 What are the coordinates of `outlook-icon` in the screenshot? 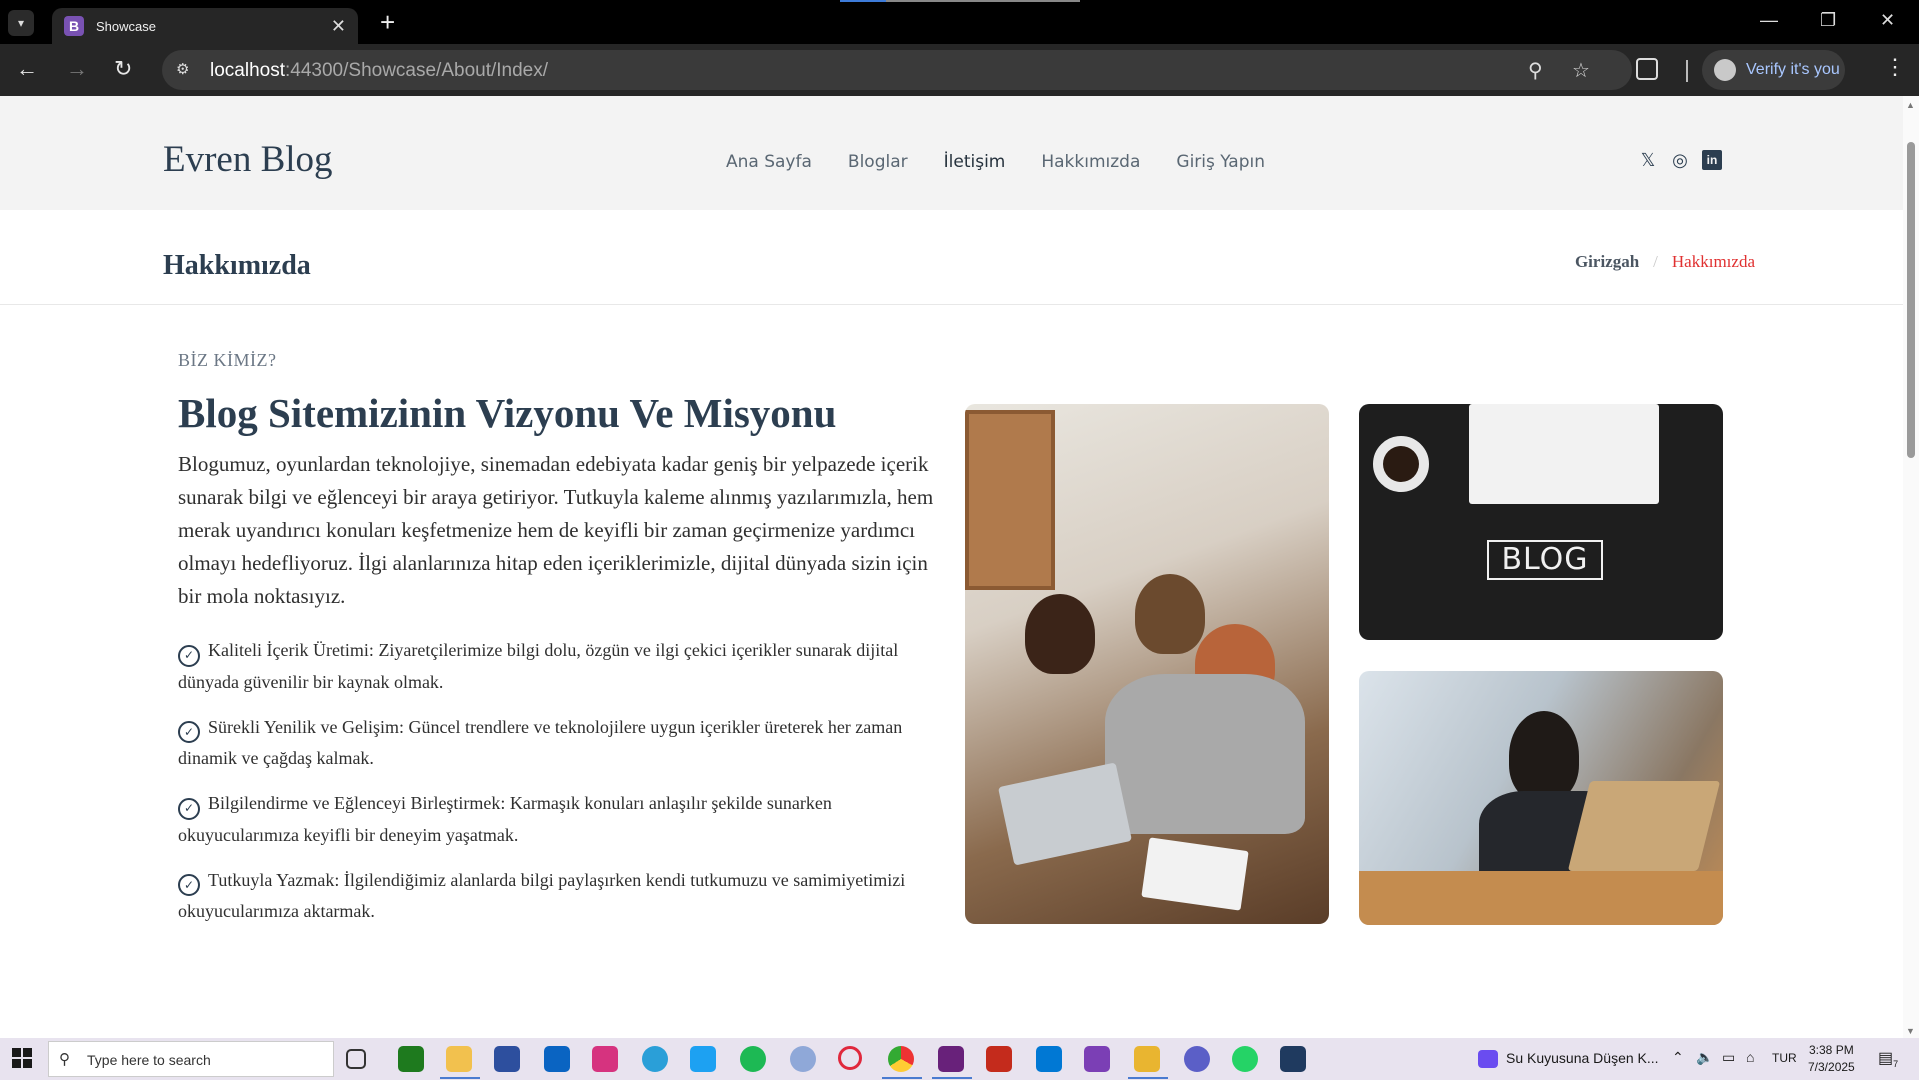 It's located at (557, 1059).